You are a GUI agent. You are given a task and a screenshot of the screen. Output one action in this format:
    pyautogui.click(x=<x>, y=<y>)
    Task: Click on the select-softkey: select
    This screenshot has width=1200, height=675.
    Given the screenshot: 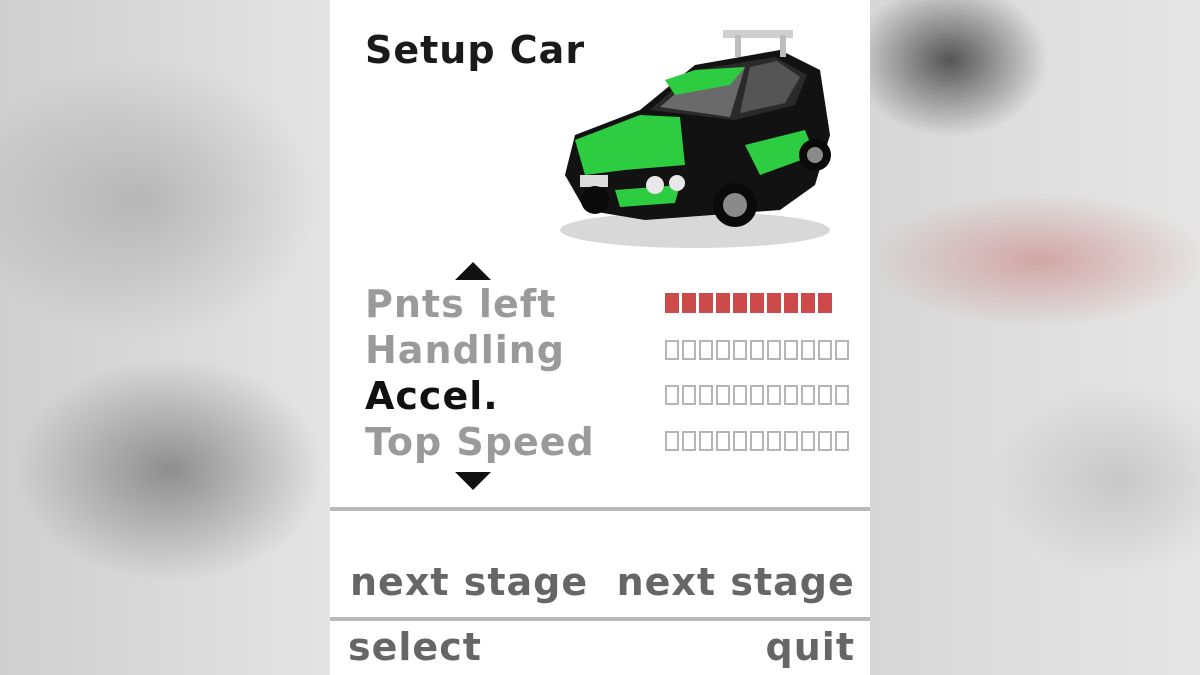 What is the action you would take?
    pyautogui.click(x=415, y=647)
    